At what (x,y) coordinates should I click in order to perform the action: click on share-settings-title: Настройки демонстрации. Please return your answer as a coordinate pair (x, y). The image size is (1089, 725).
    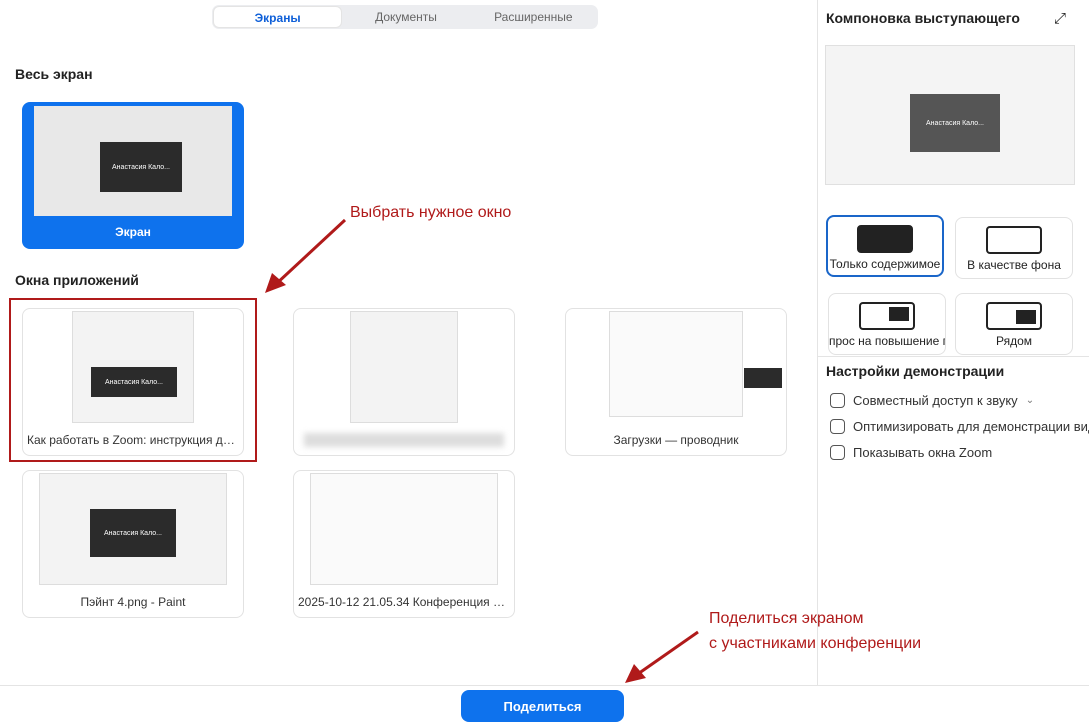
    Looking at the image, I should click on (915, 371).